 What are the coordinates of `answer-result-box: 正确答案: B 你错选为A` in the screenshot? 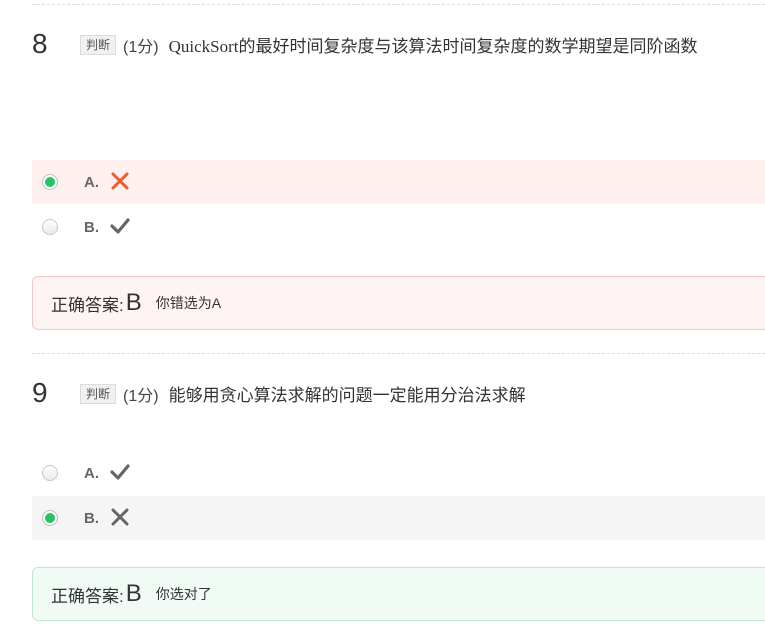 It's located at (398, 303).